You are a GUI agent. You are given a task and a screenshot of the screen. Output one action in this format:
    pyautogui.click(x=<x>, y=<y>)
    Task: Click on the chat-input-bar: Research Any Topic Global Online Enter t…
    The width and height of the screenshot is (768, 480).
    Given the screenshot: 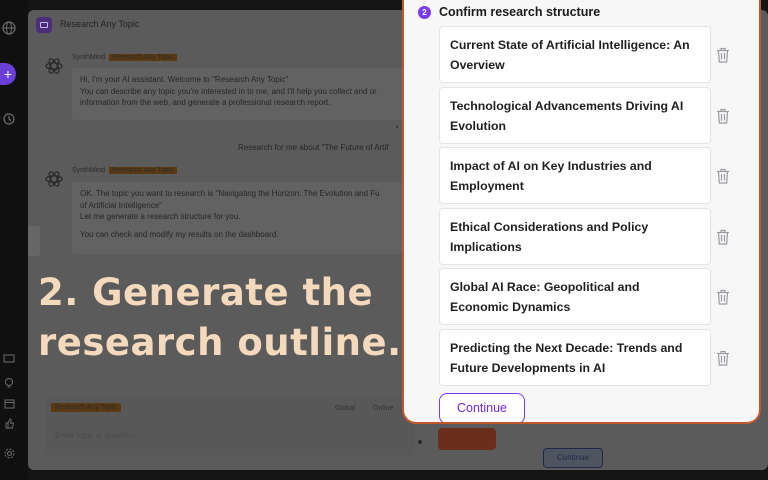 What is the action you would take?
    pyautogui.click(x=230, y=426)
    